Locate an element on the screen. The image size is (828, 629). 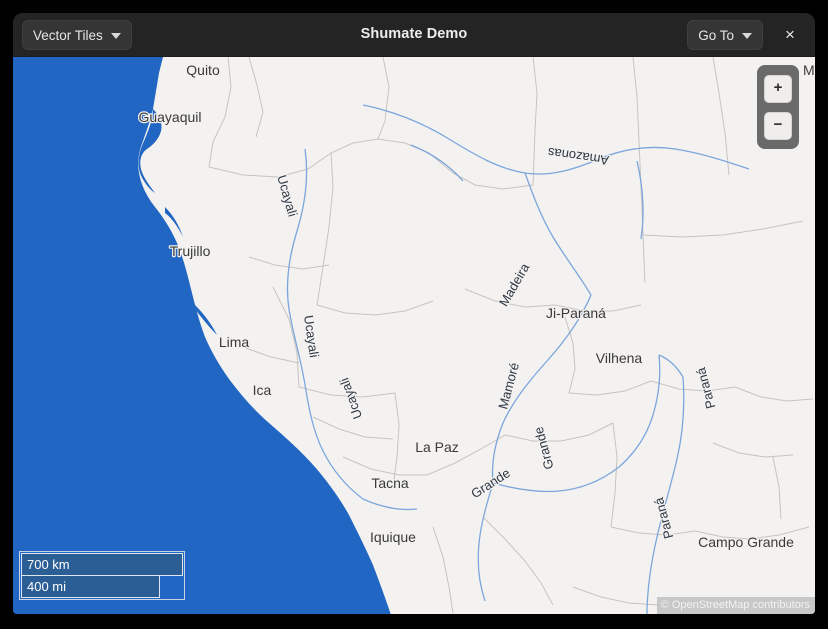
city-label-trujillo: Trujillo is located at coordinates (190, 251).